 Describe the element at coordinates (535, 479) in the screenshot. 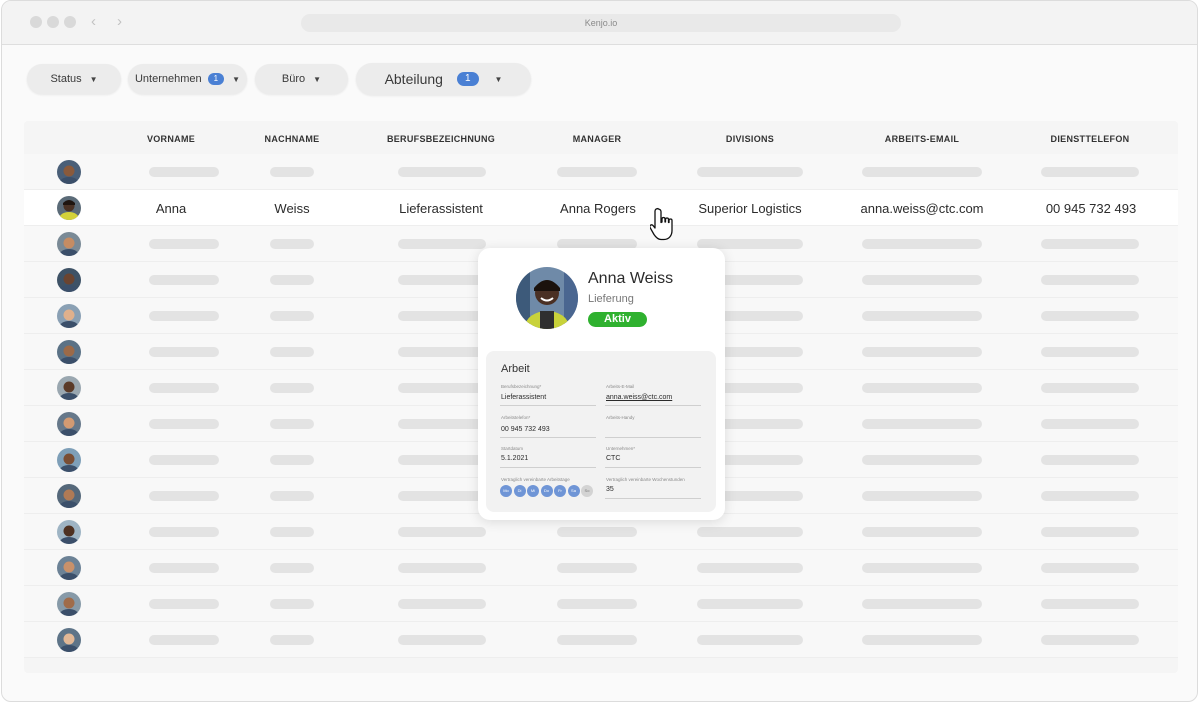

I see `contract-days-label: Vertraglich vereinbarte Arbeitstage` at that location.